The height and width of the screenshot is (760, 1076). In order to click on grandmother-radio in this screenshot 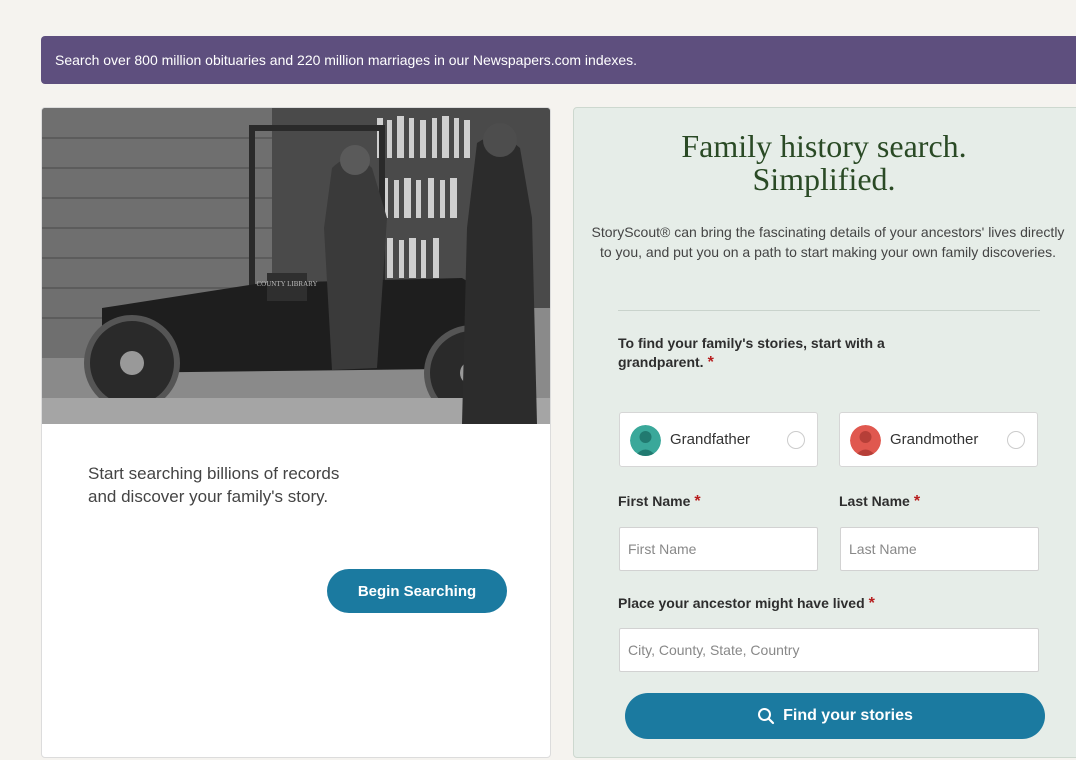, I will do `click(1016, 440)`.